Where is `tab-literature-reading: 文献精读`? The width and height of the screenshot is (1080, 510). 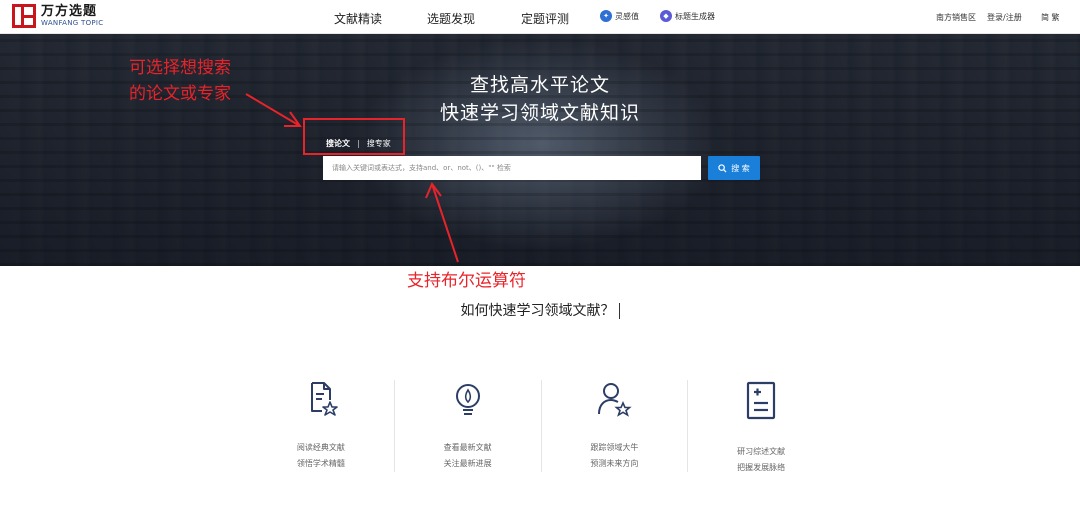
tab-literature-reading: 文献精读 is located at coordinates (358, 23).